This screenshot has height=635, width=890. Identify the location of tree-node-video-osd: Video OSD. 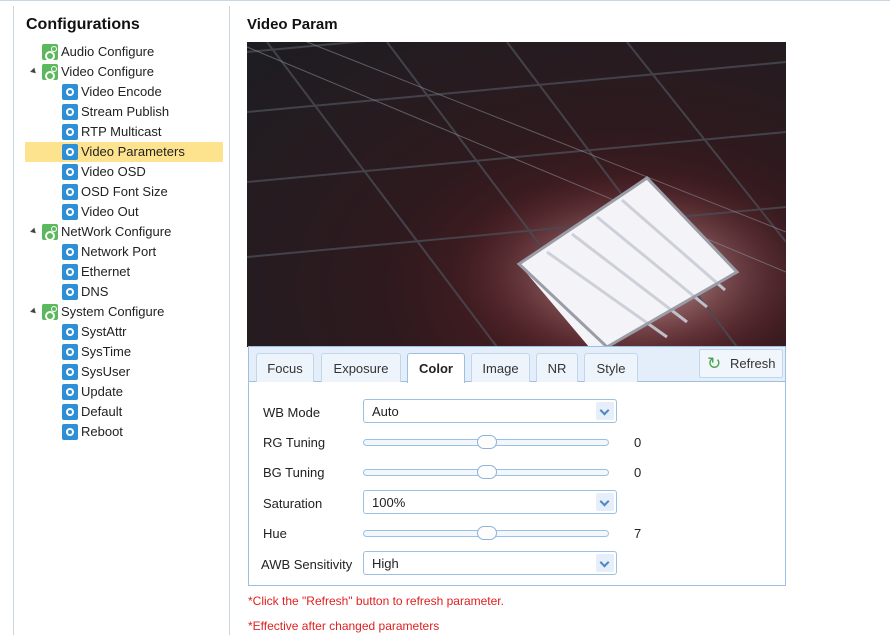
(137, 172).